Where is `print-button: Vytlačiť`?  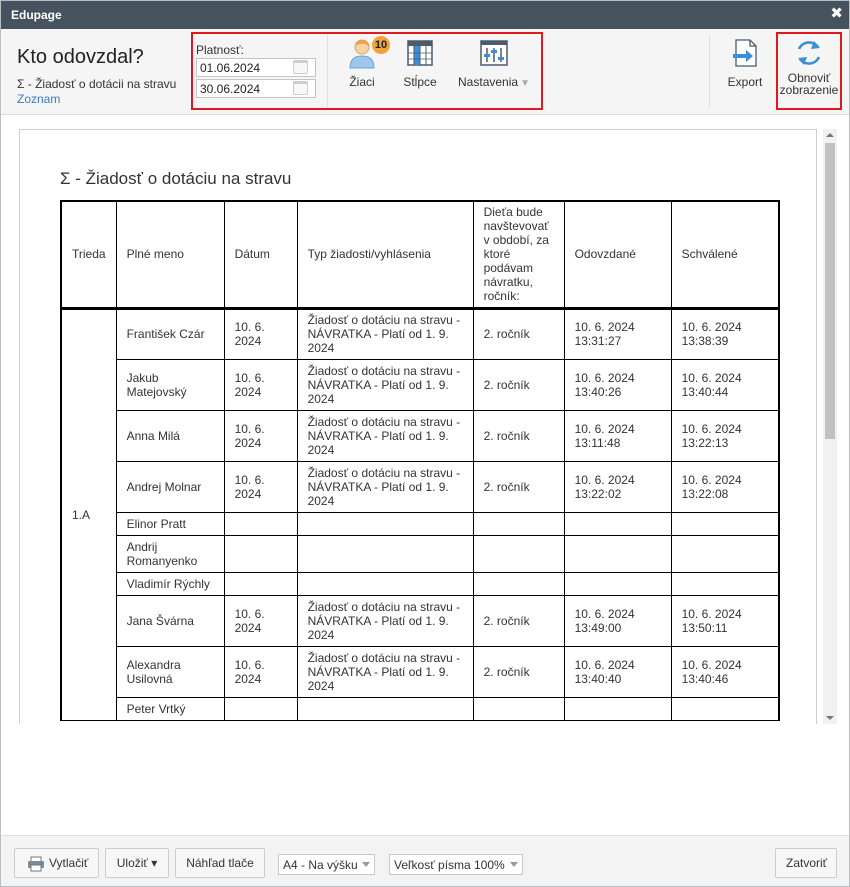
print-button: Vytlačiť is located at coordinates (56, 863).